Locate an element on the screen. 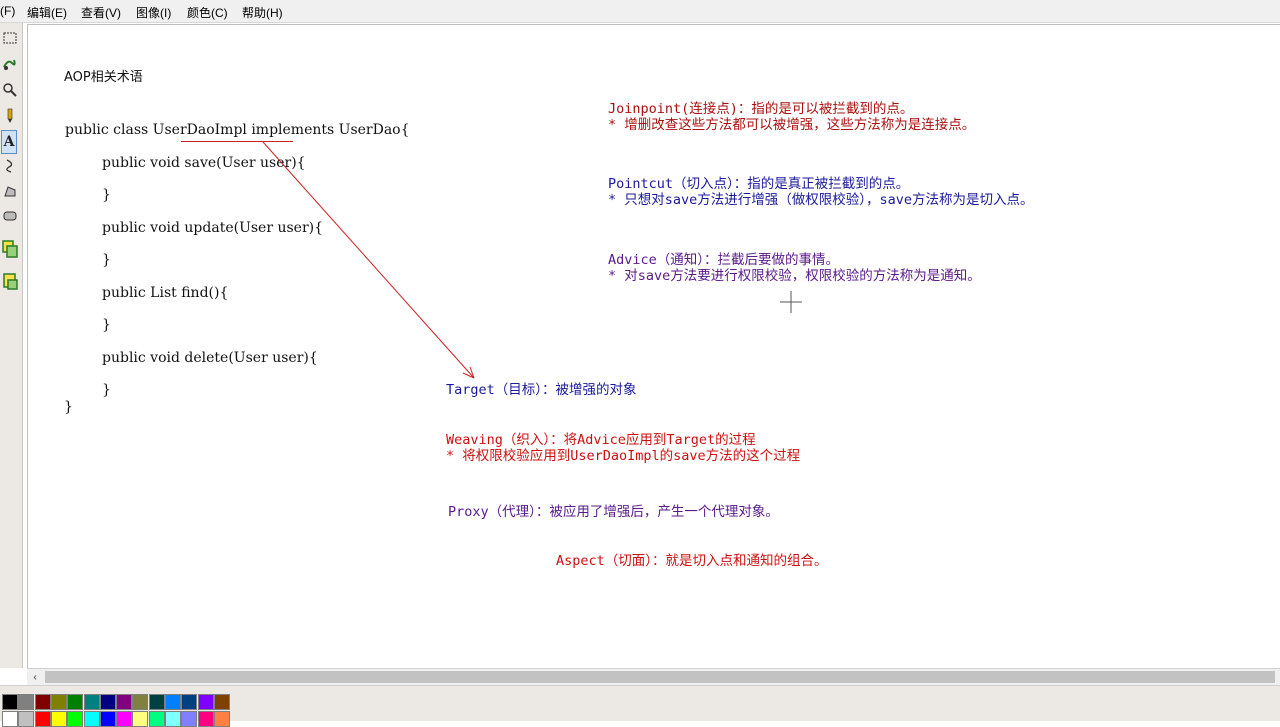  note-advice-detail: * 对save方法要进行权限校验，权限校验的方法称为是通知。 is located at coordinates (794, 276).